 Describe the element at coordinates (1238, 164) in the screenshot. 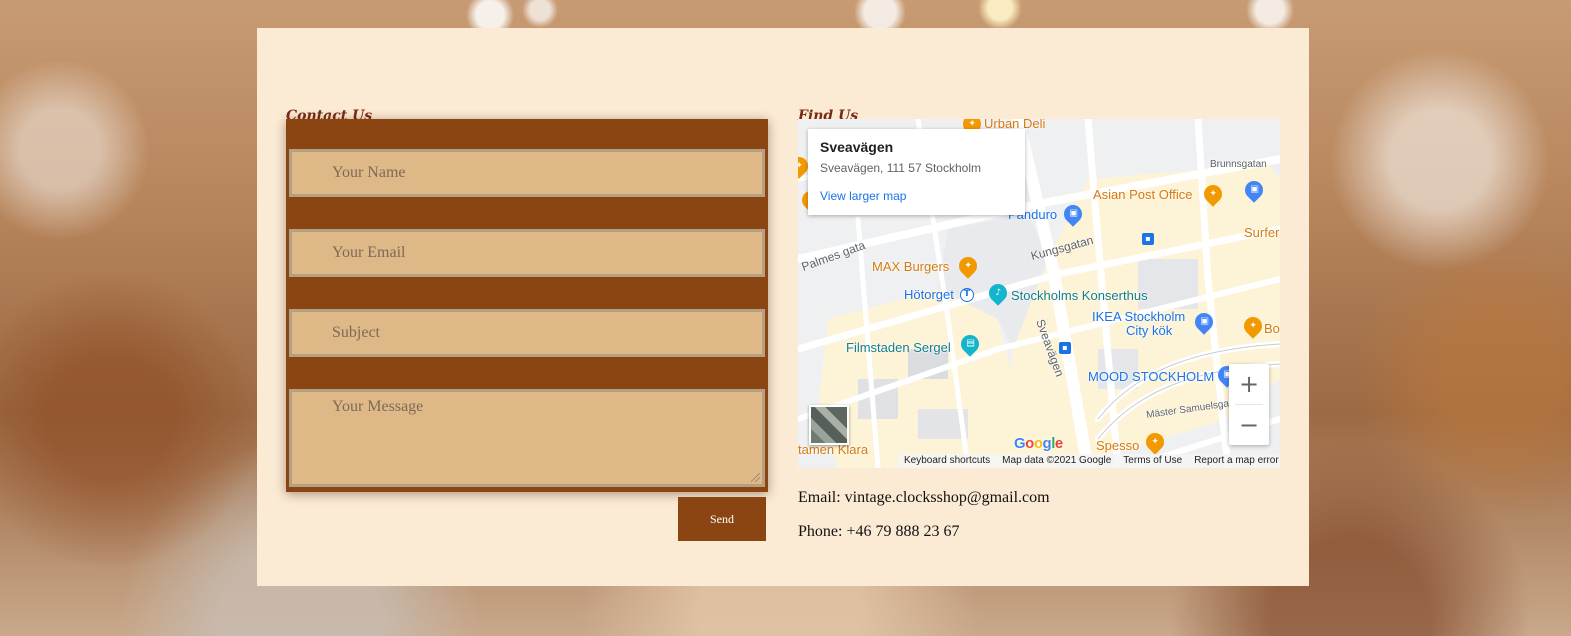

I see `street-brunnsgatan: Brunnsgatan` at that location.